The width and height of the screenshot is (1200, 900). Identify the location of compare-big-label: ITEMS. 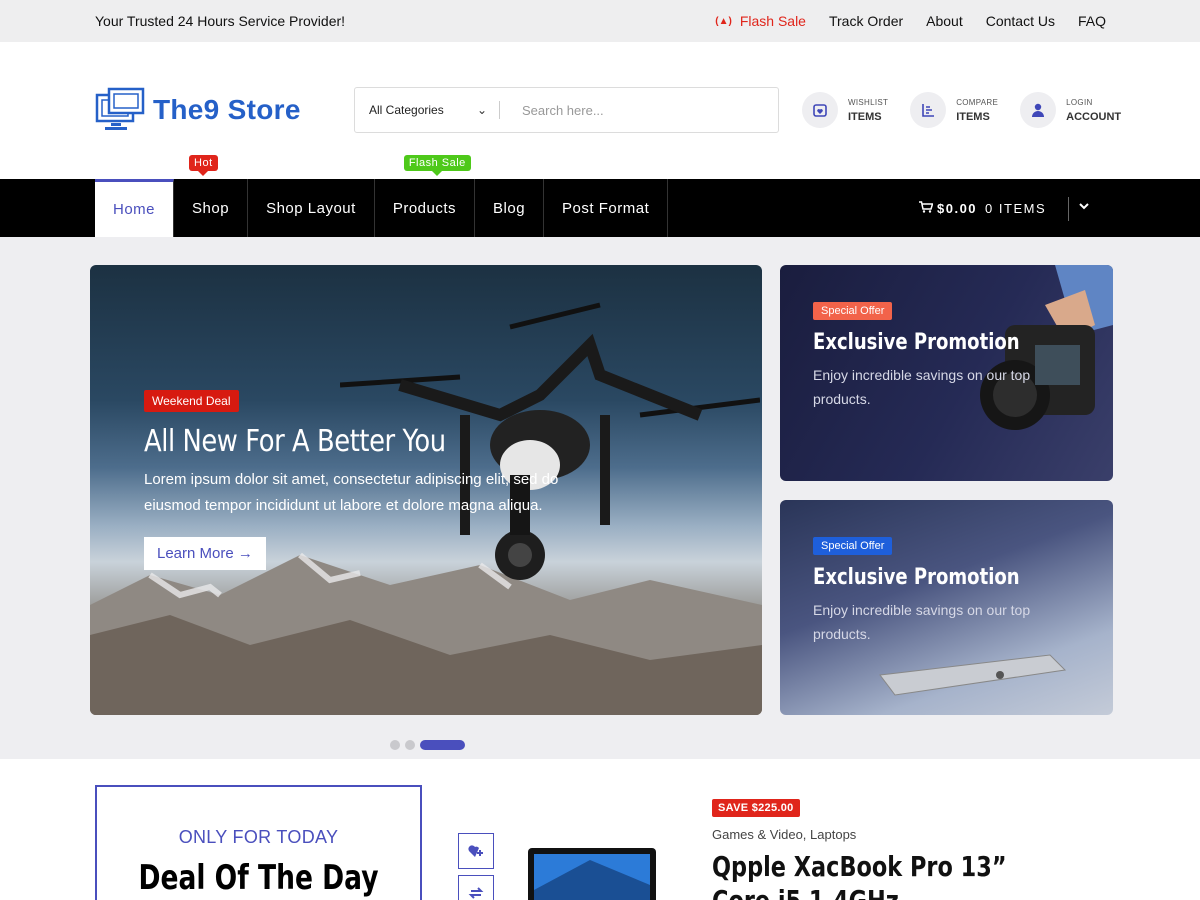
(973, 116).